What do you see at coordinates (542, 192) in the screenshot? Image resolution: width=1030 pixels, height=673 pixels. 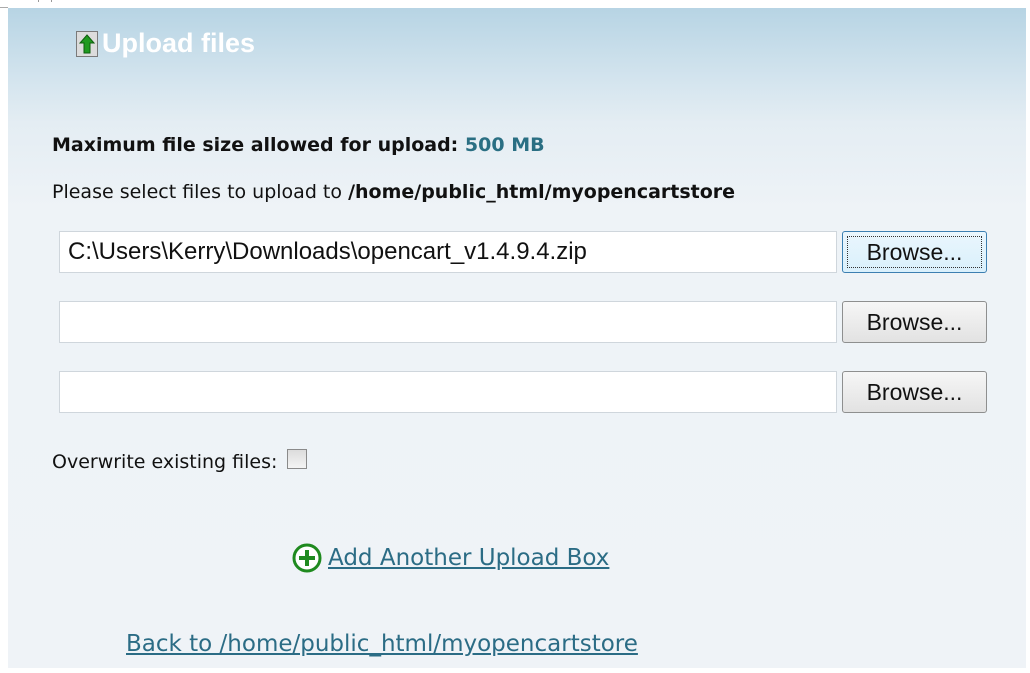 I see `upload-destination-path: /home/public_html/myopencartstore` at bounding box center [542, 192].